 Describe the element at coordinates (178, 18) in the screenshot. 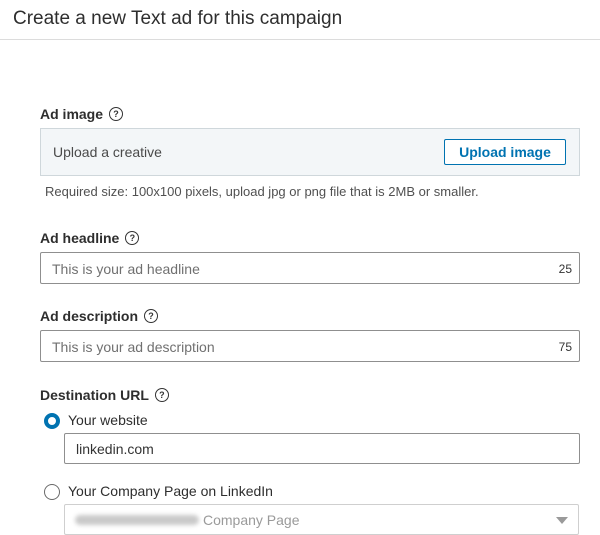

I see `page-title-text: Create a new Text ad for this campaign` at that location.